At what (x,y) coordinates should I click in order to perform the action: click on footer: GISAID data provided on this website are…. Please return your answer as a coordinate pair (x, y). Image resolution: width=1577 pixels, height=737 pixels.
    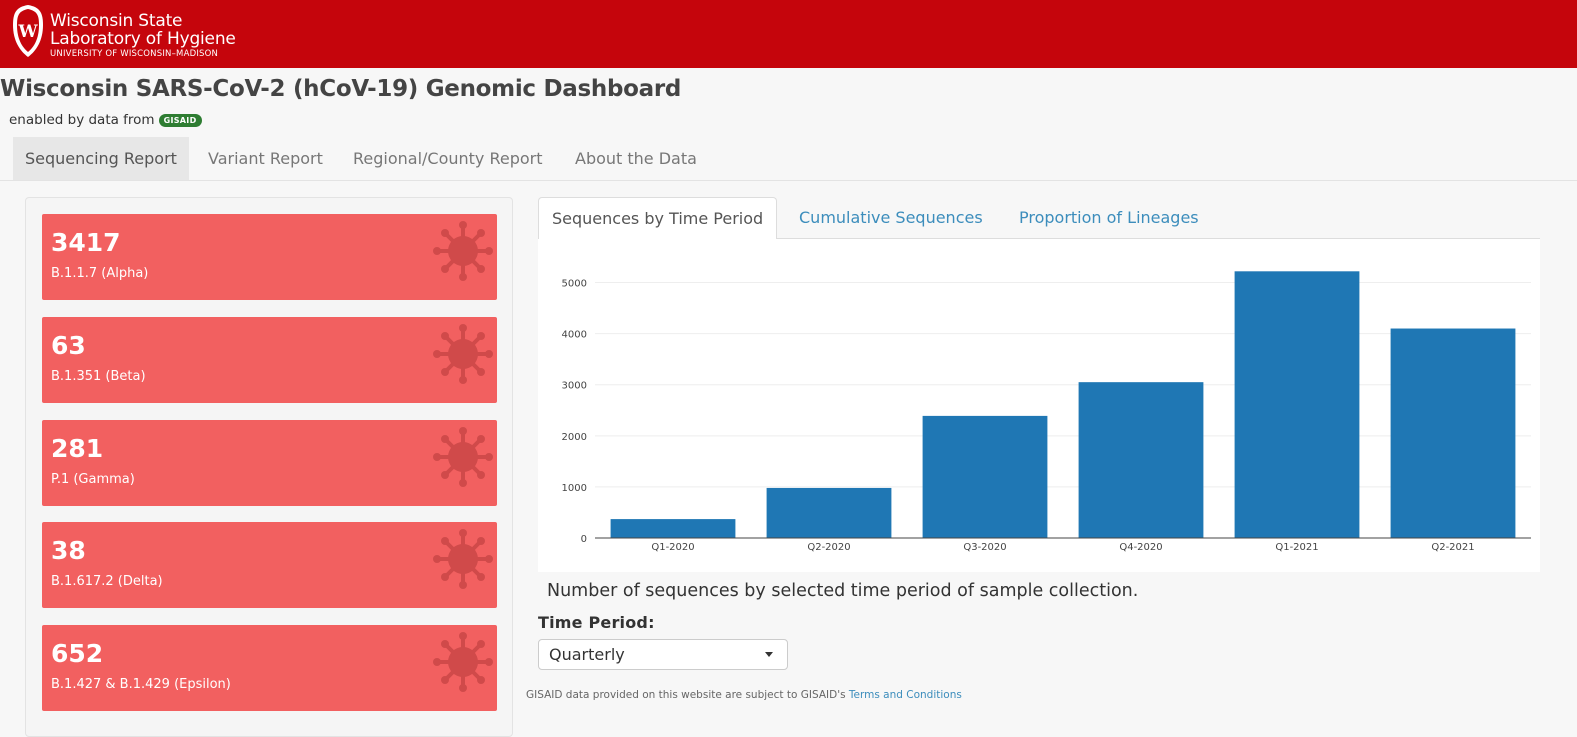
    Looking at the image, I should click on (744, 695).